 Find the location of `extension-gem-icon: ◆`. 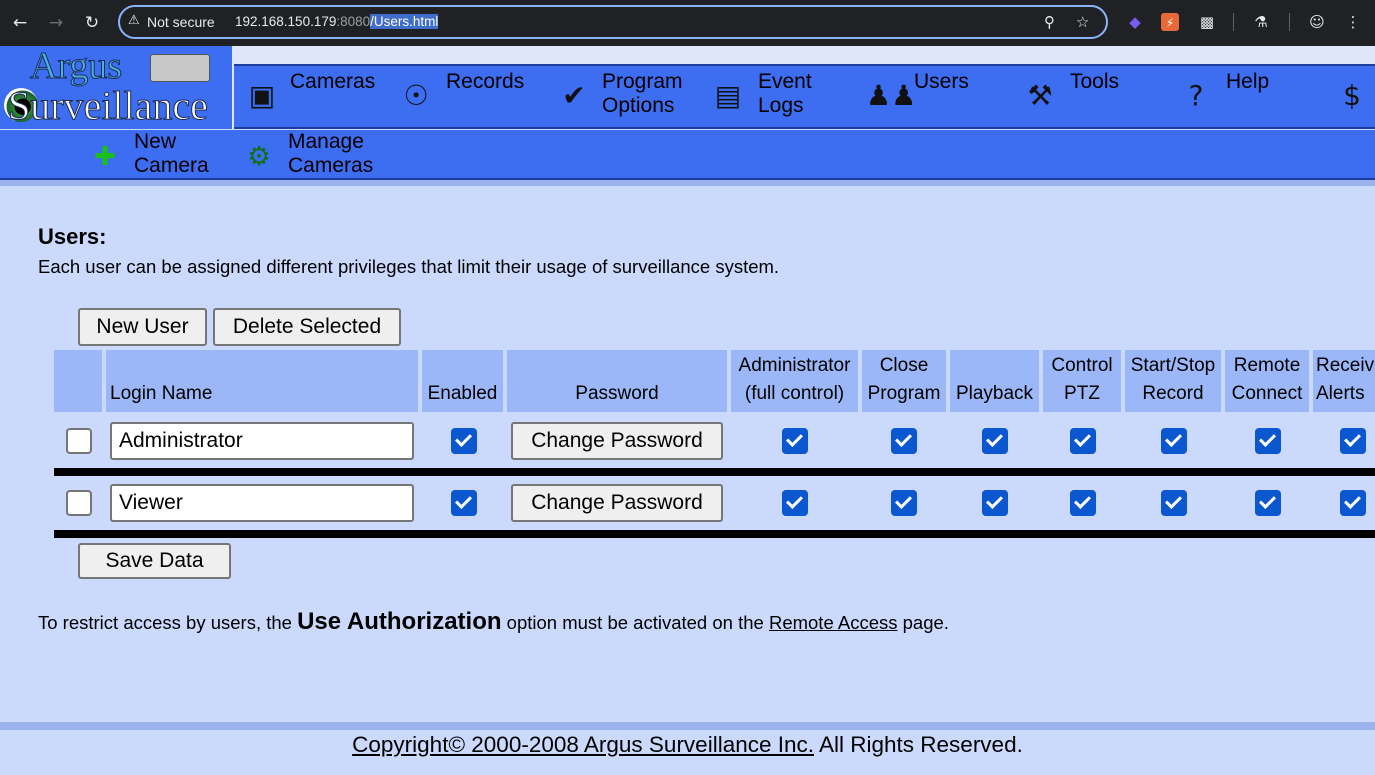

extension-gem-icon: ◆ is located at coordinates (1135, 22).